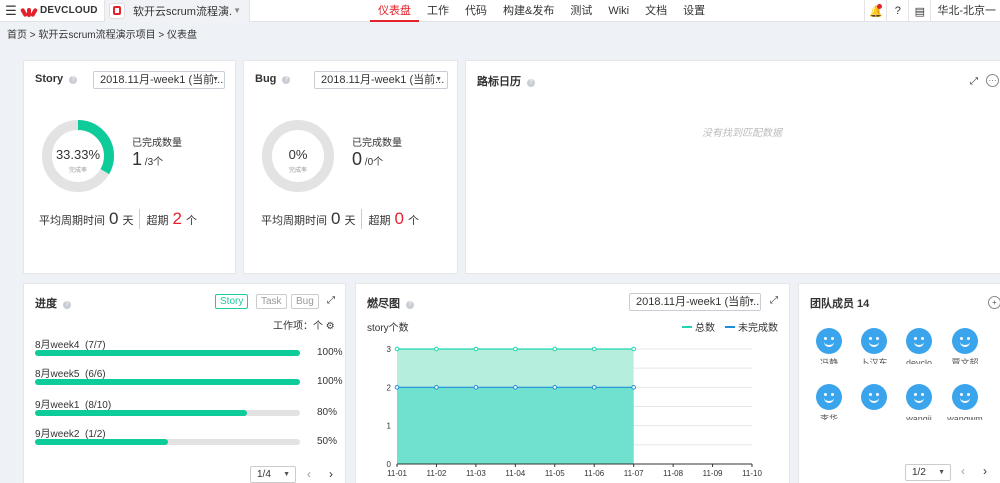 The height and width of the screenshot is (483, 1000). Describe the element at coordinates (383, 304) in the screenshot. I see `burndown-title-text: 燃尽图` at that location.